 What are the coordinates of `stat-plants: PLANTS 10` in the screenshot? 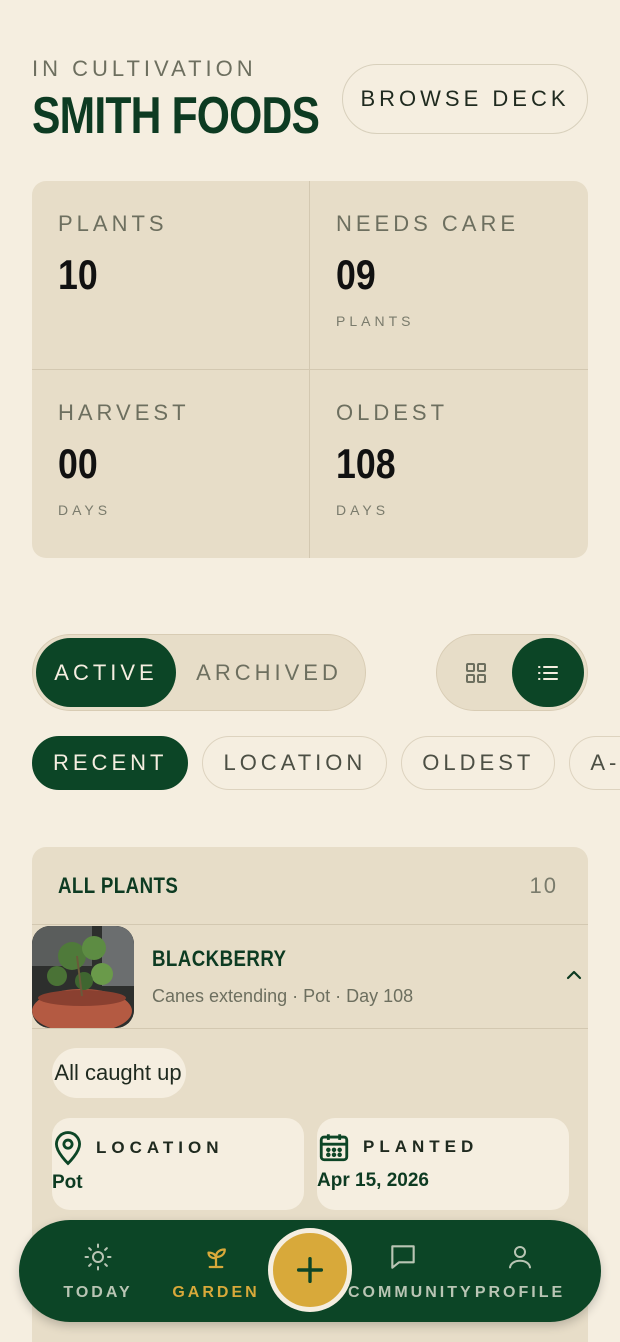 It's located at (171, 275).